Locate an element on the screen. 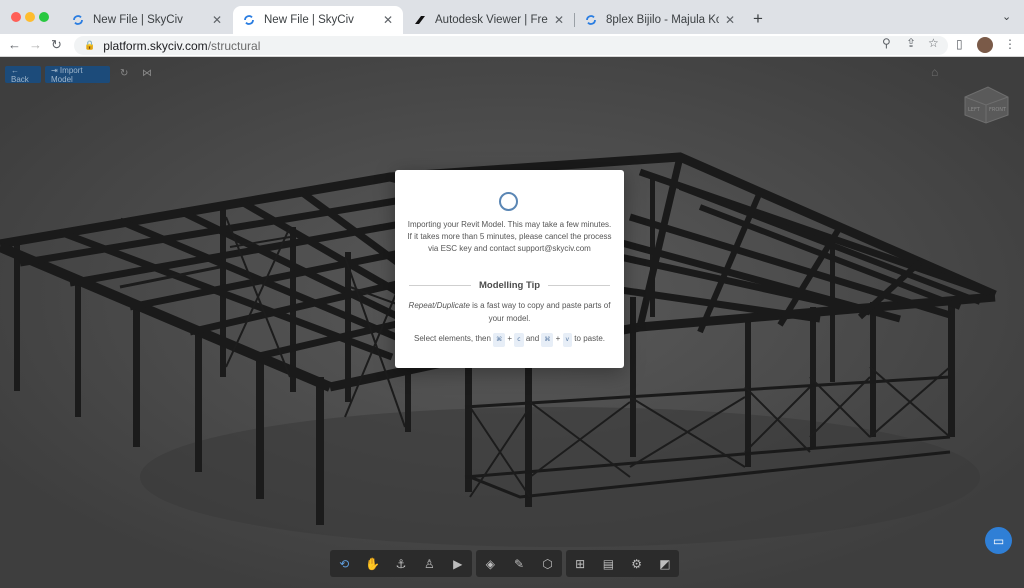  edit-toolbar: ◈ ✎ ⬡ is located at coordinates (519, 563).